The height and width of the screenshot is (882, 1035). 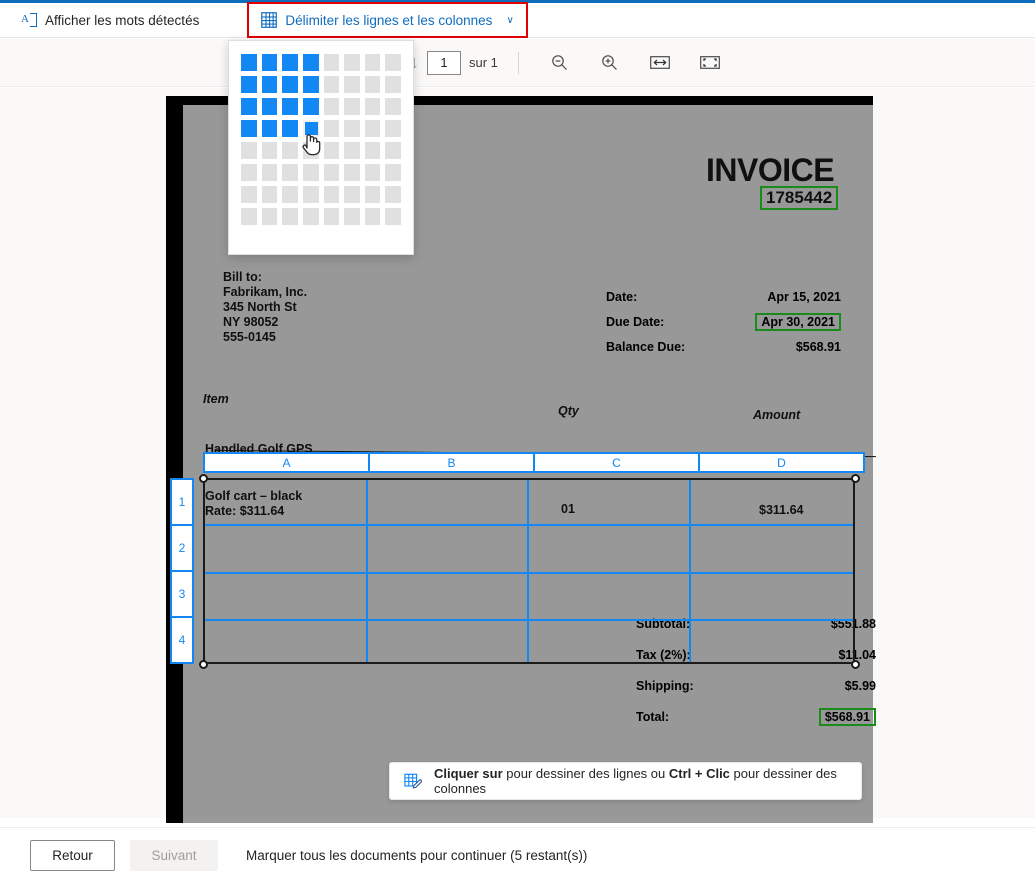 I want to click on row-header-4: 4, so click(x=182, y=640).